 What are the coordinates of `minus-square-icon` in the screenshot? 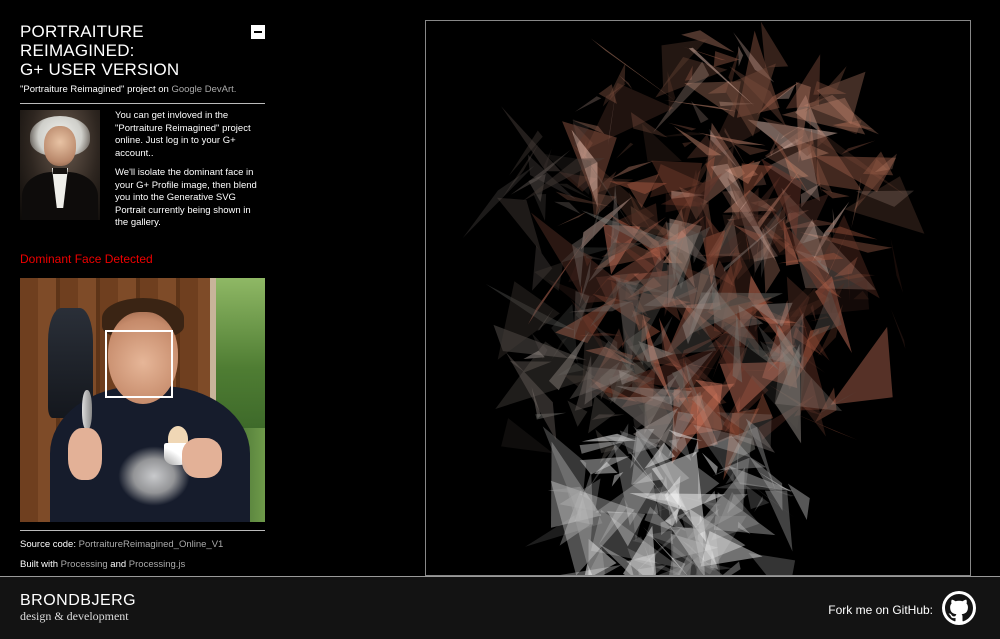 It's located at (258, 32).